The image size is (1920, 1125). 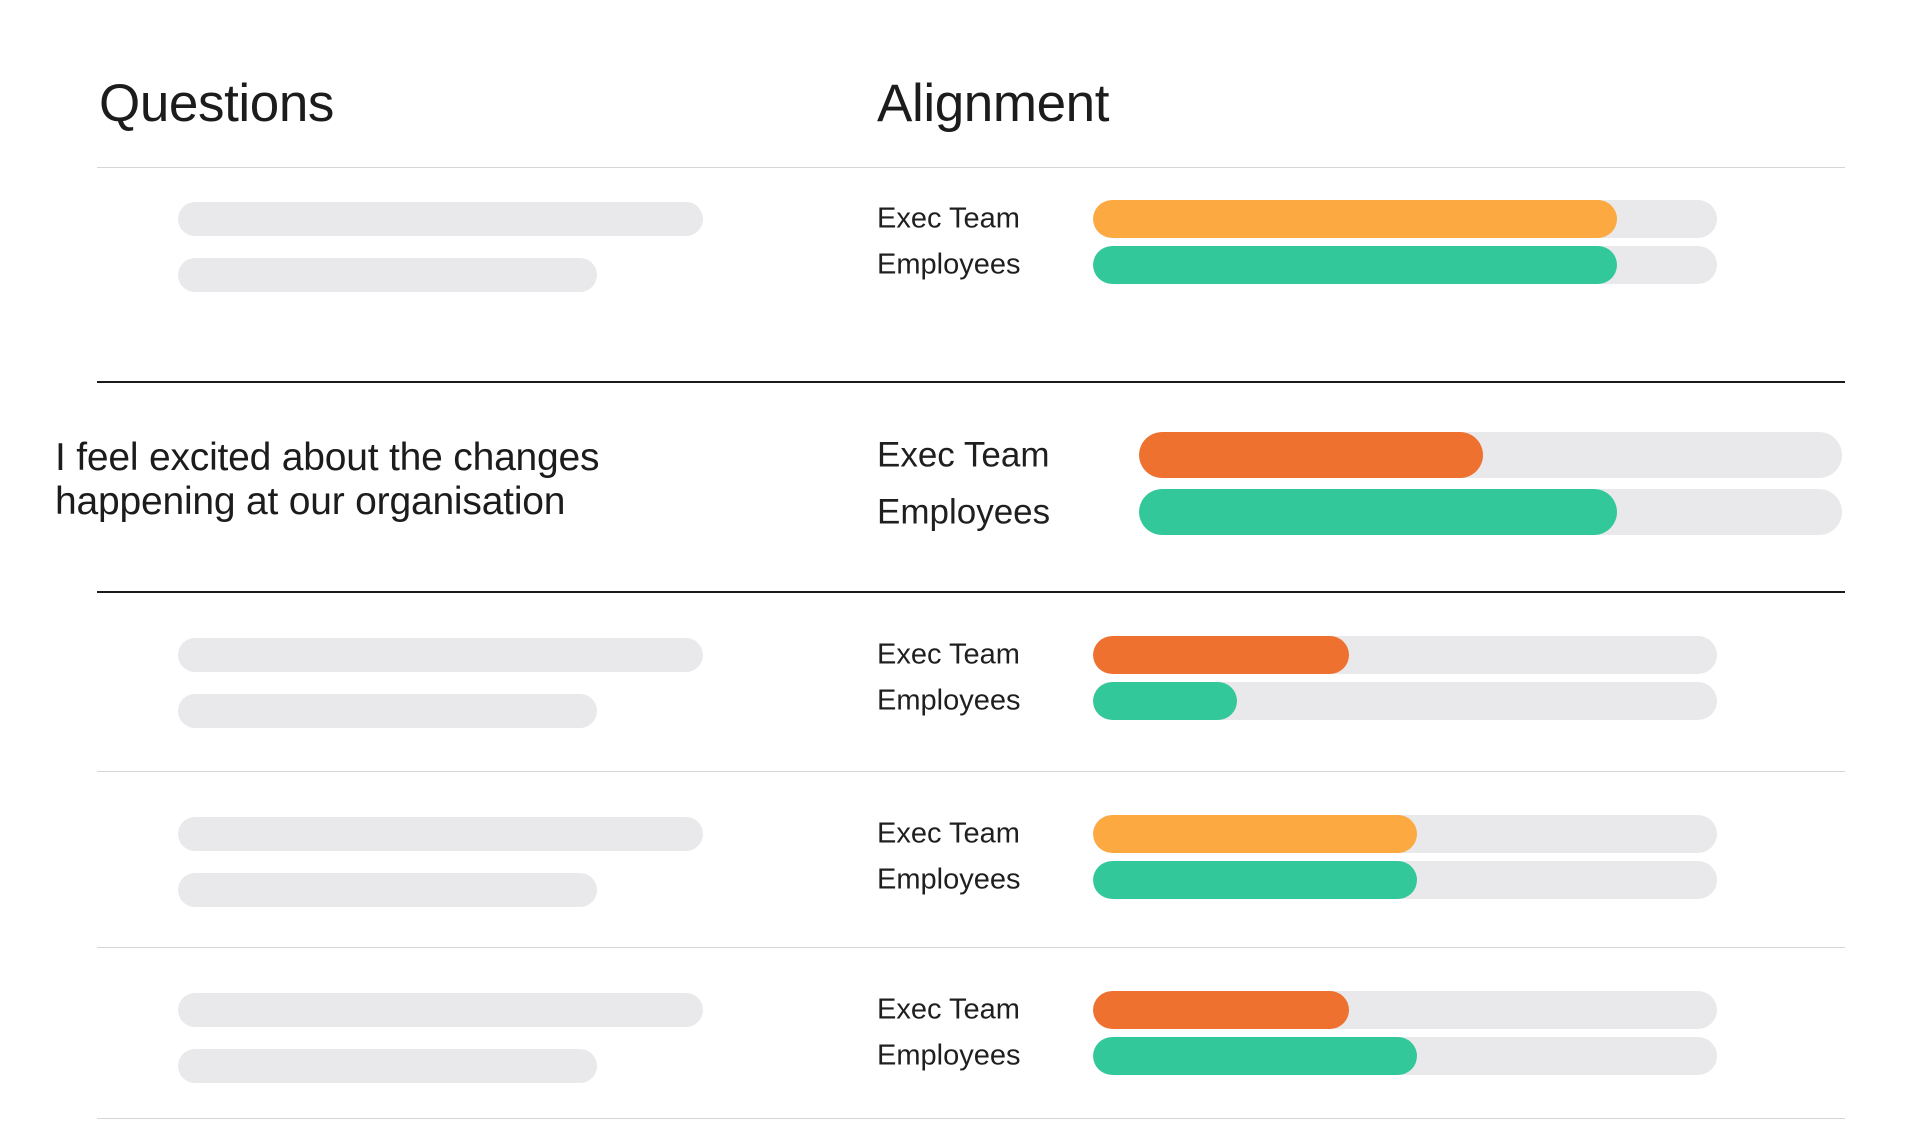 I want to click on header-divider, so click(x=971, y=167).